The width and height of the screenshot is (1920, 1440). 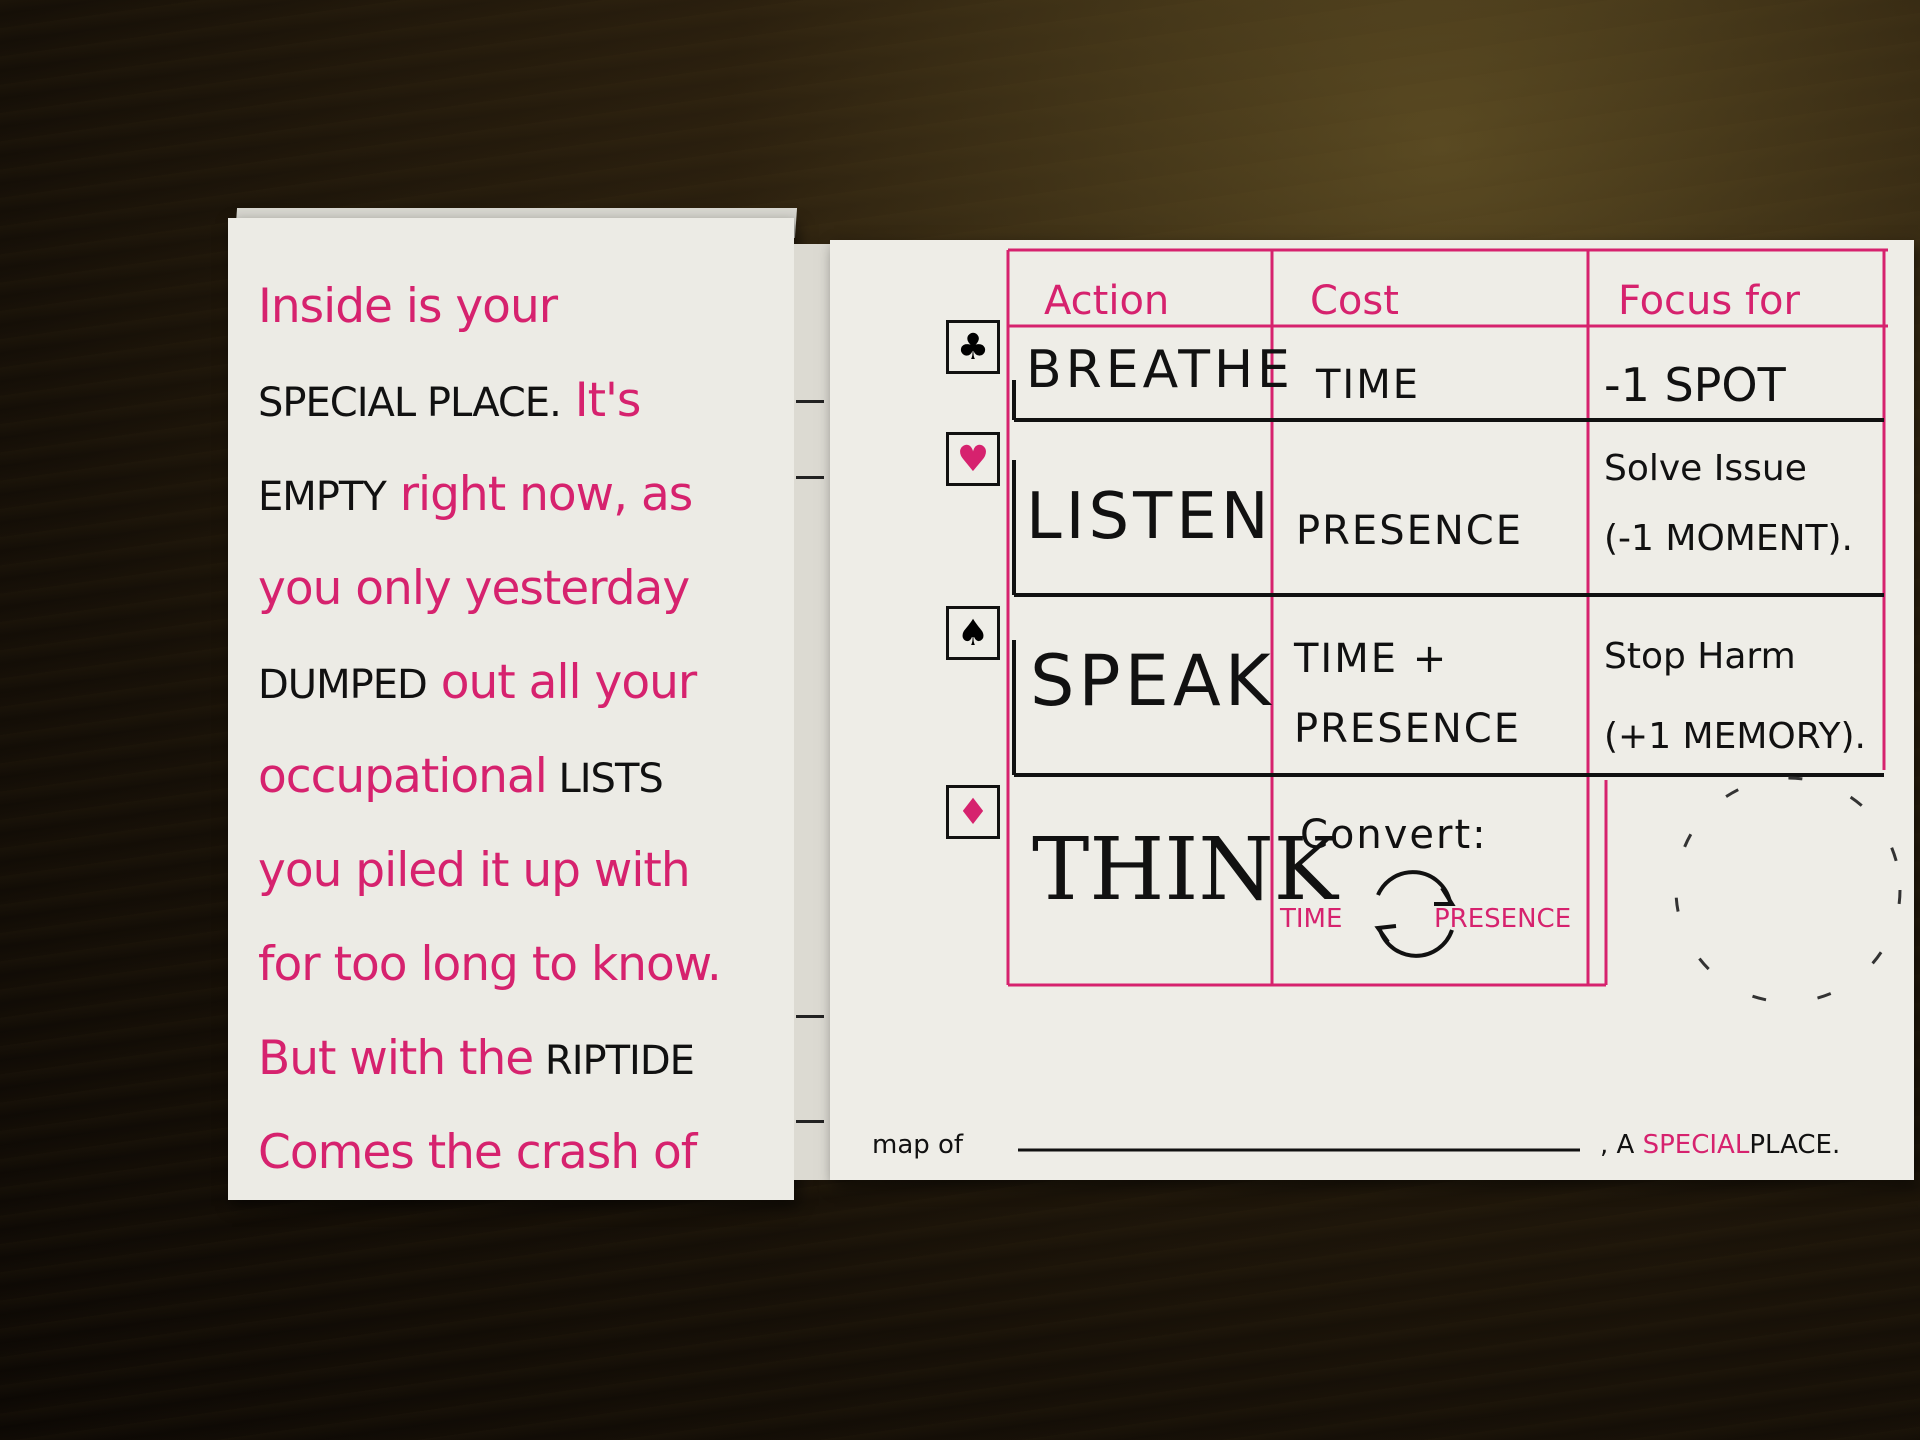 I want to click on focus-speak-line2: (+1 MEMORY)., so click(x=1735, y=736).